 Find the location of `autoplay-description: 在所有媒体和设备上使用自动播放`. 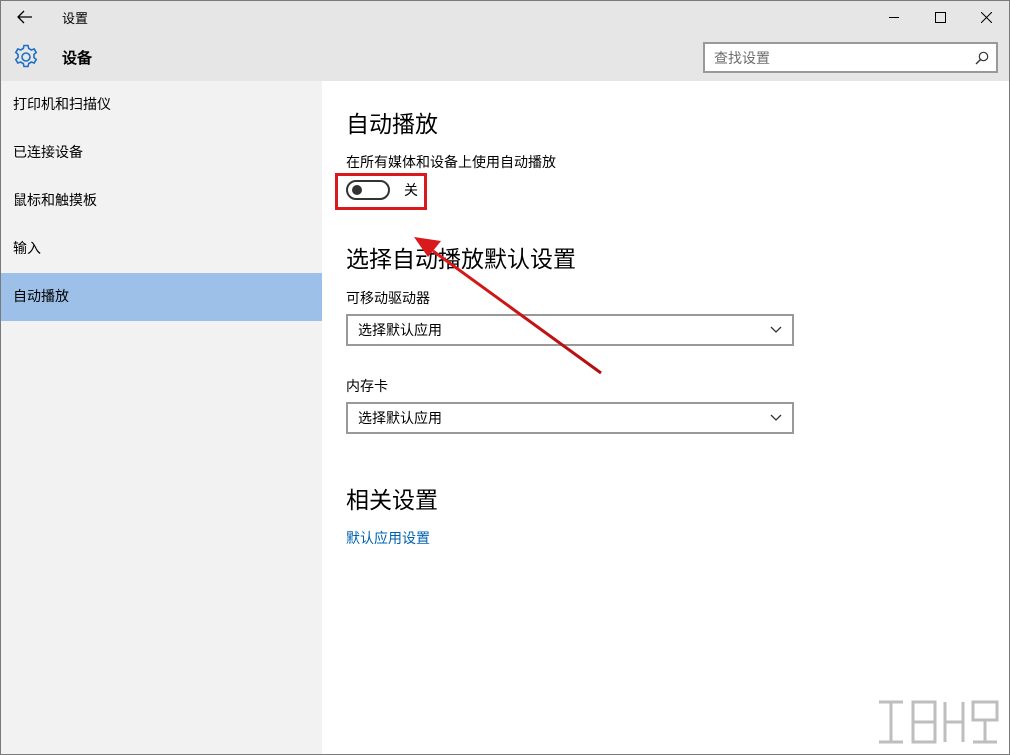

autoplay-description: 在所有媒体和设备上使用自动播放 is located at coordinates (451, 162).